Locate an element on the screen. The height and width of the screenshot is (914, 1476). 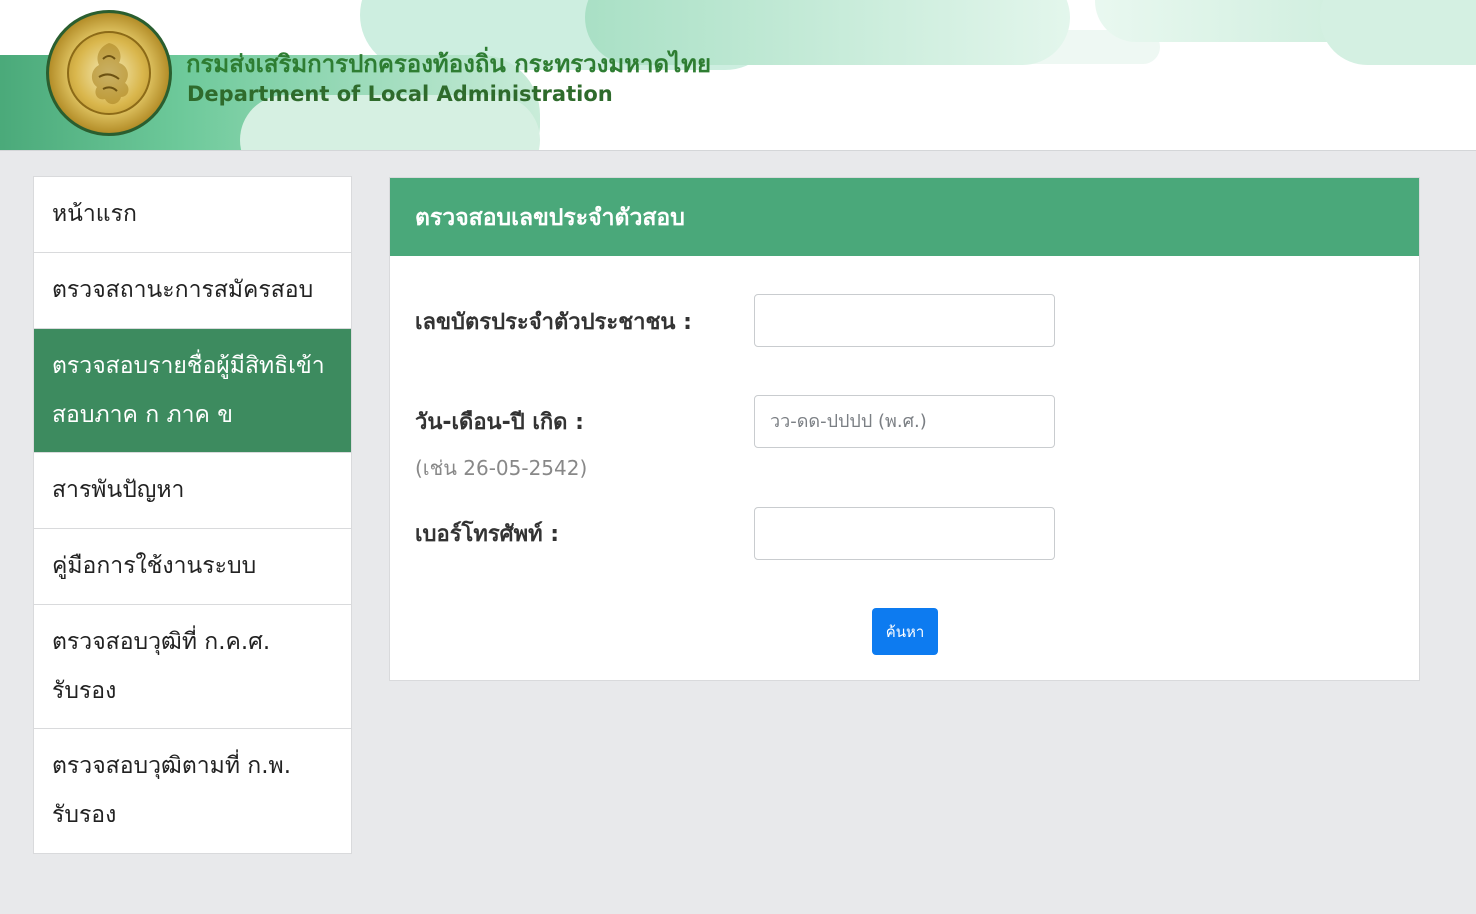
header-decoration is located at coordinates (1398, 32).